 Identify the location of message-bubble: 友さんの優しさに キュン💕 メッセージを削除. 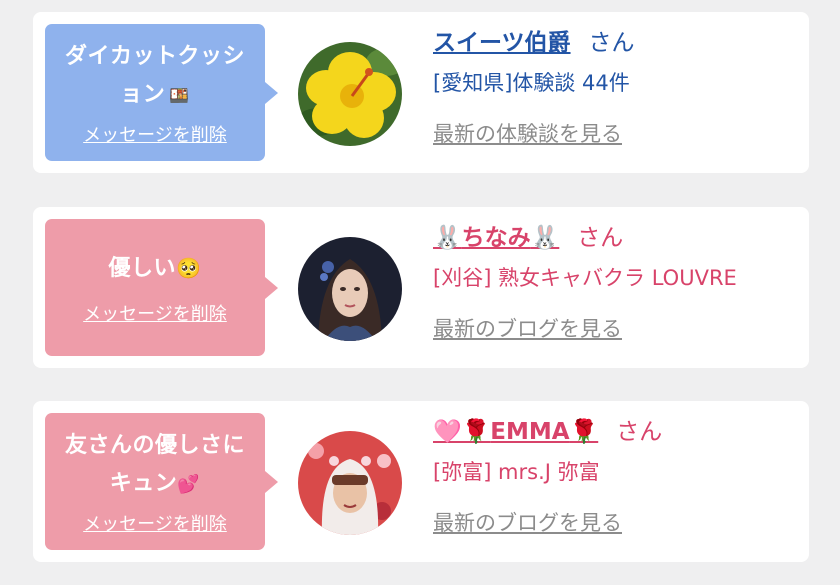
(161, 481).